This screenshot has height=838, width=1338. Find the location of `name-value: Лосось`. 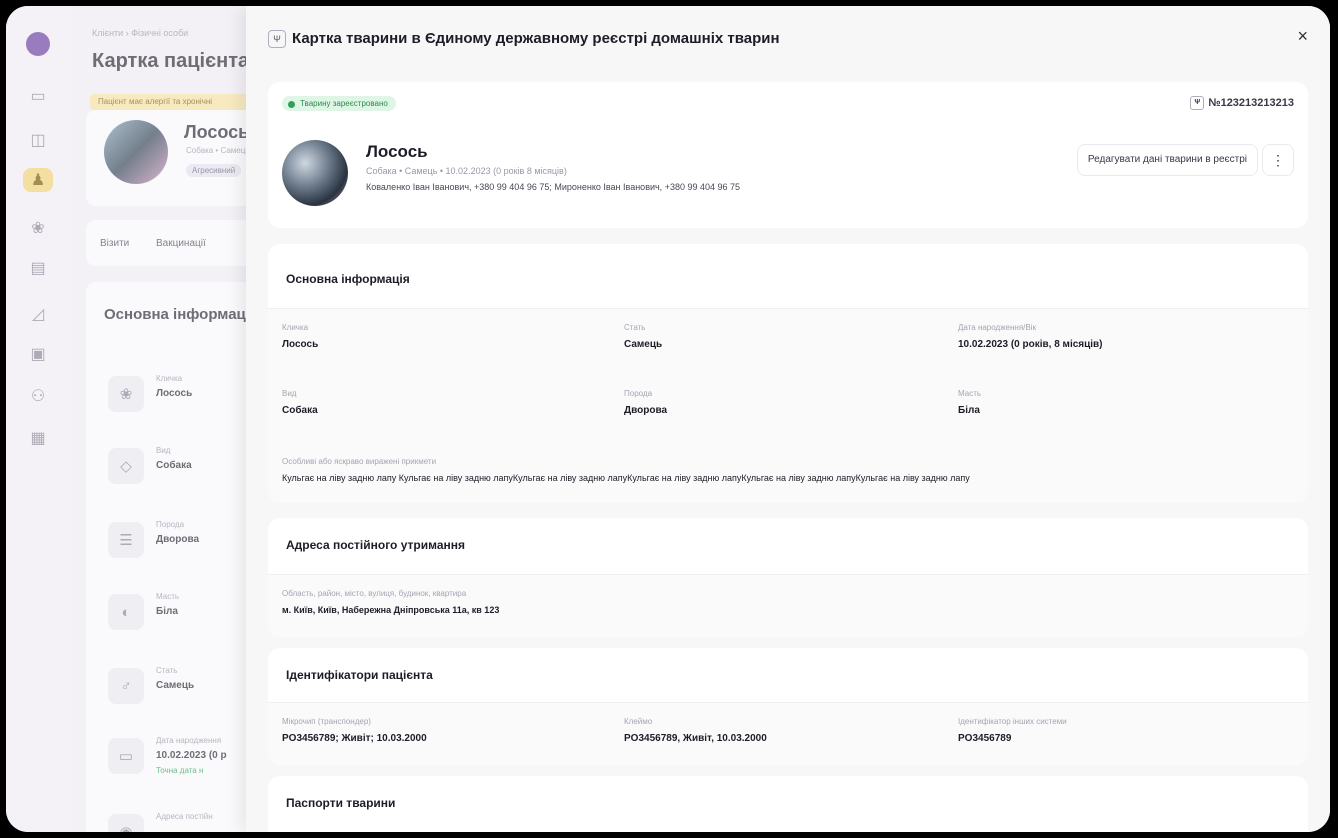

name-value: Лосось is located at coordinates (300, 344).